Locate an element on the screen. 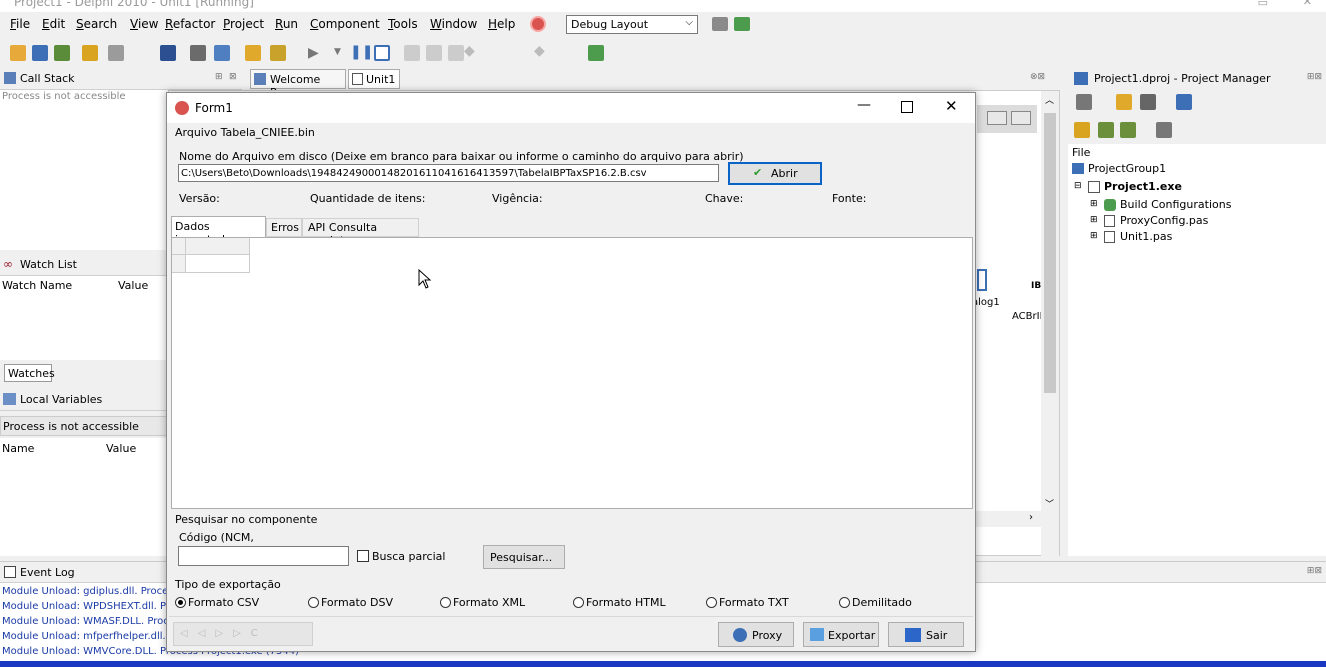  open-project-icon is located at coordinates (116, 53).